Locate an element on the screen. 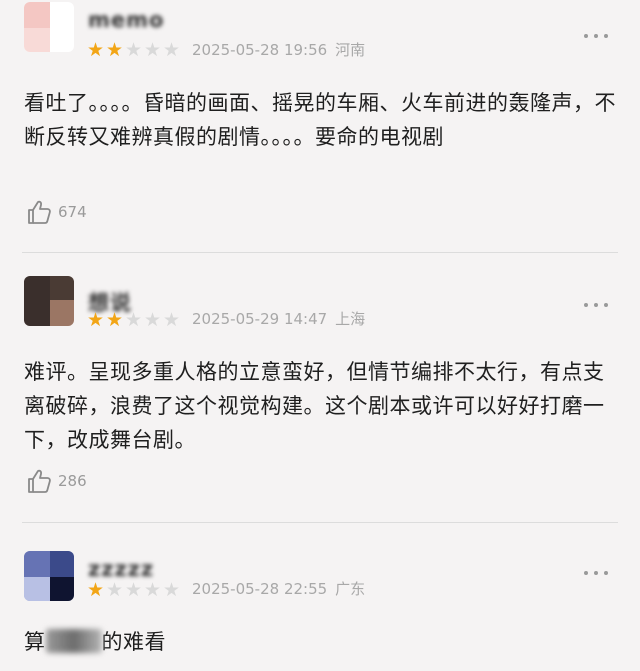 Image resolution: width=640 pixels, height=671 pixels. like-button: 674 is located at coordinates (56, 212).